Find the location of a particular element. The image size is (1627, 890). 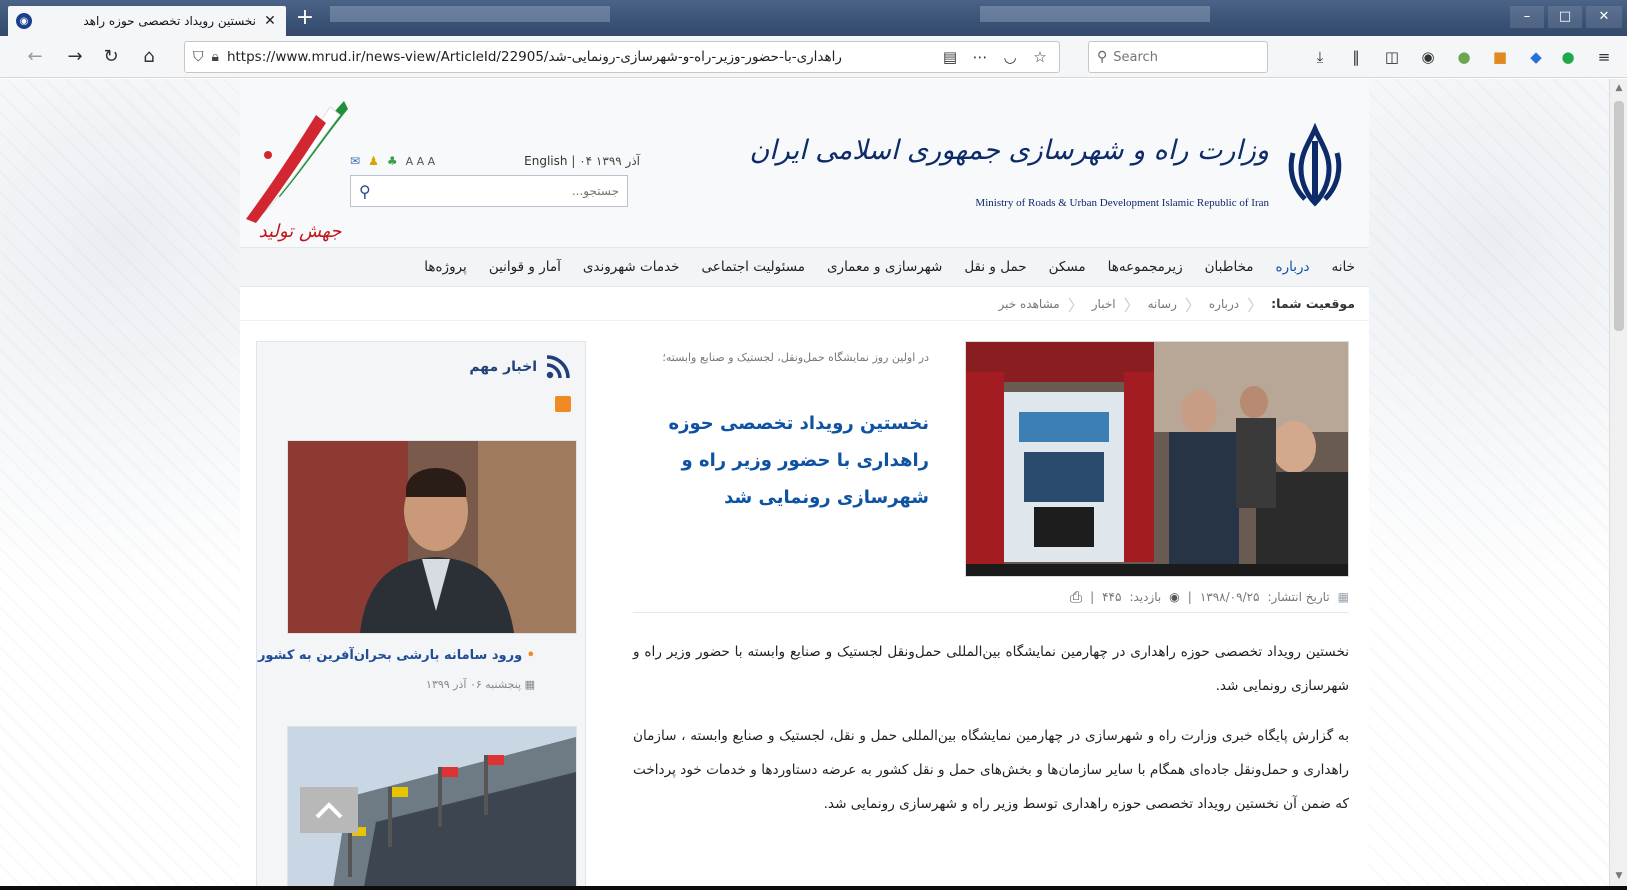

breadcrumb-item: اخبار is located at coordinates (1104, 304).